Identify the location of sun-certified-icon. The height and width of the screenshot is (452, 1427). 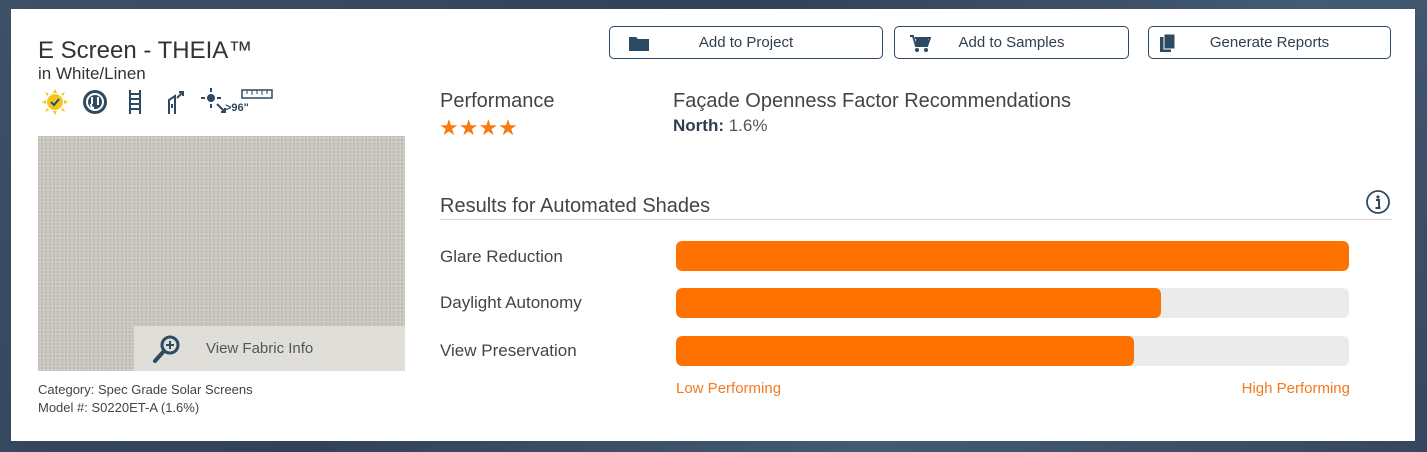
(55, 102).